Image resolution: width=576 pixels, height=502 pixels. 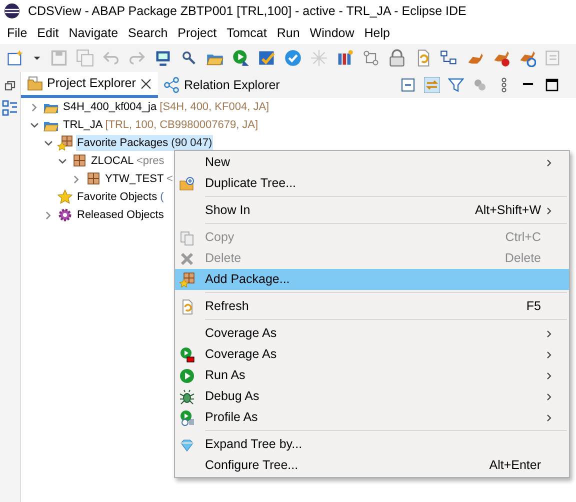 What do you see at coordinates (372, 162) in the screenshot?
I see `menu-item: New` at bounding box center [372, 162].